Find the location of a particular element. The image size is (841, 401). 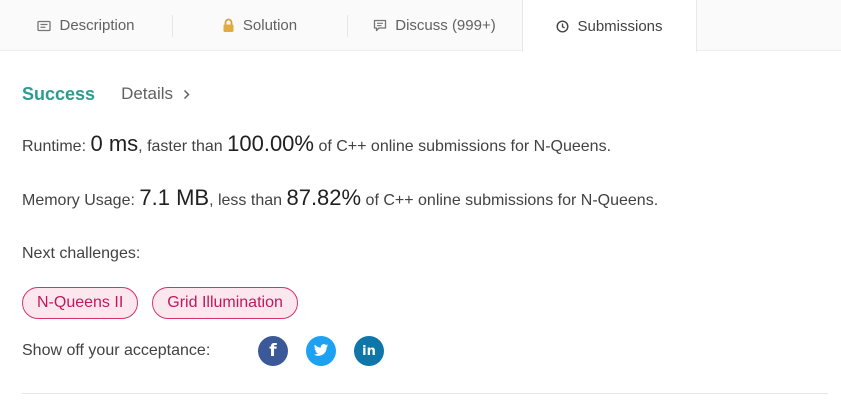

tab-submissions: Submissions is located at coordinates (609, 26).